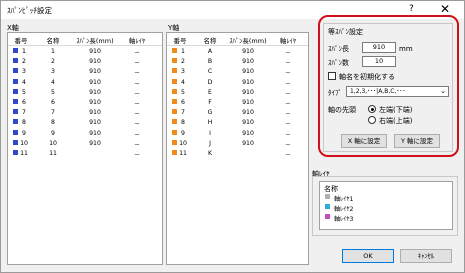 Image resolution: width=465 pixels, height=273 pixels. Describe the element at coordinates (344, 199) in the screenshot. I see `layer-name: 軸ﾚｲﾔ1` at that location.